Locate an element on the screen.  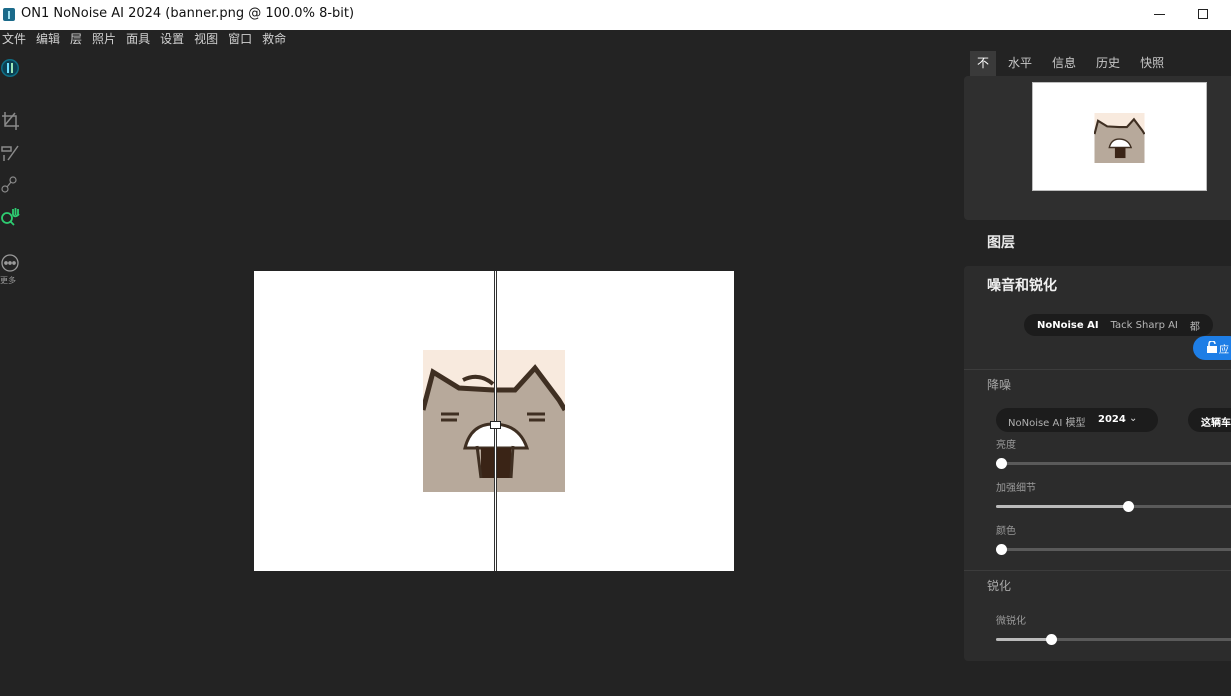
mode-nonoise: NoNoise AI is located at coordinates (1068, 325).